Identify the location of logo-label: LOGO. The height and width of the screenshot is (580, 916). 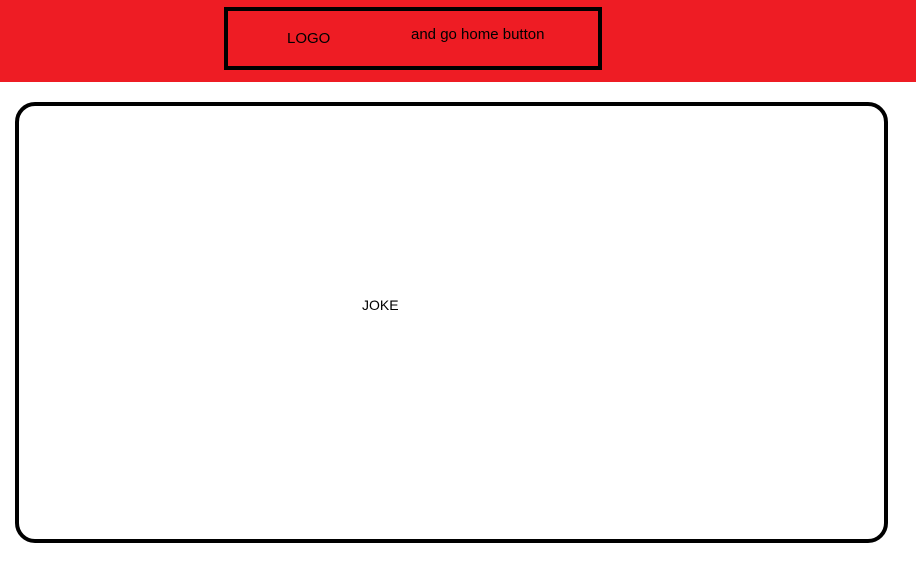
(309, 38).